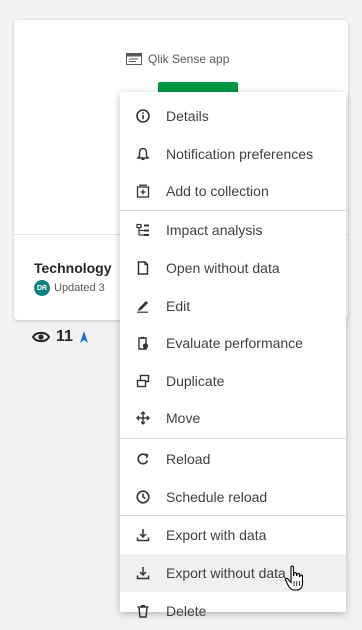 The height and width of the screenshot is (630, 362). Describe the element at coordinates (195, 381) in the screenshot. I see `menu-item-label: Duplicate` at that location.